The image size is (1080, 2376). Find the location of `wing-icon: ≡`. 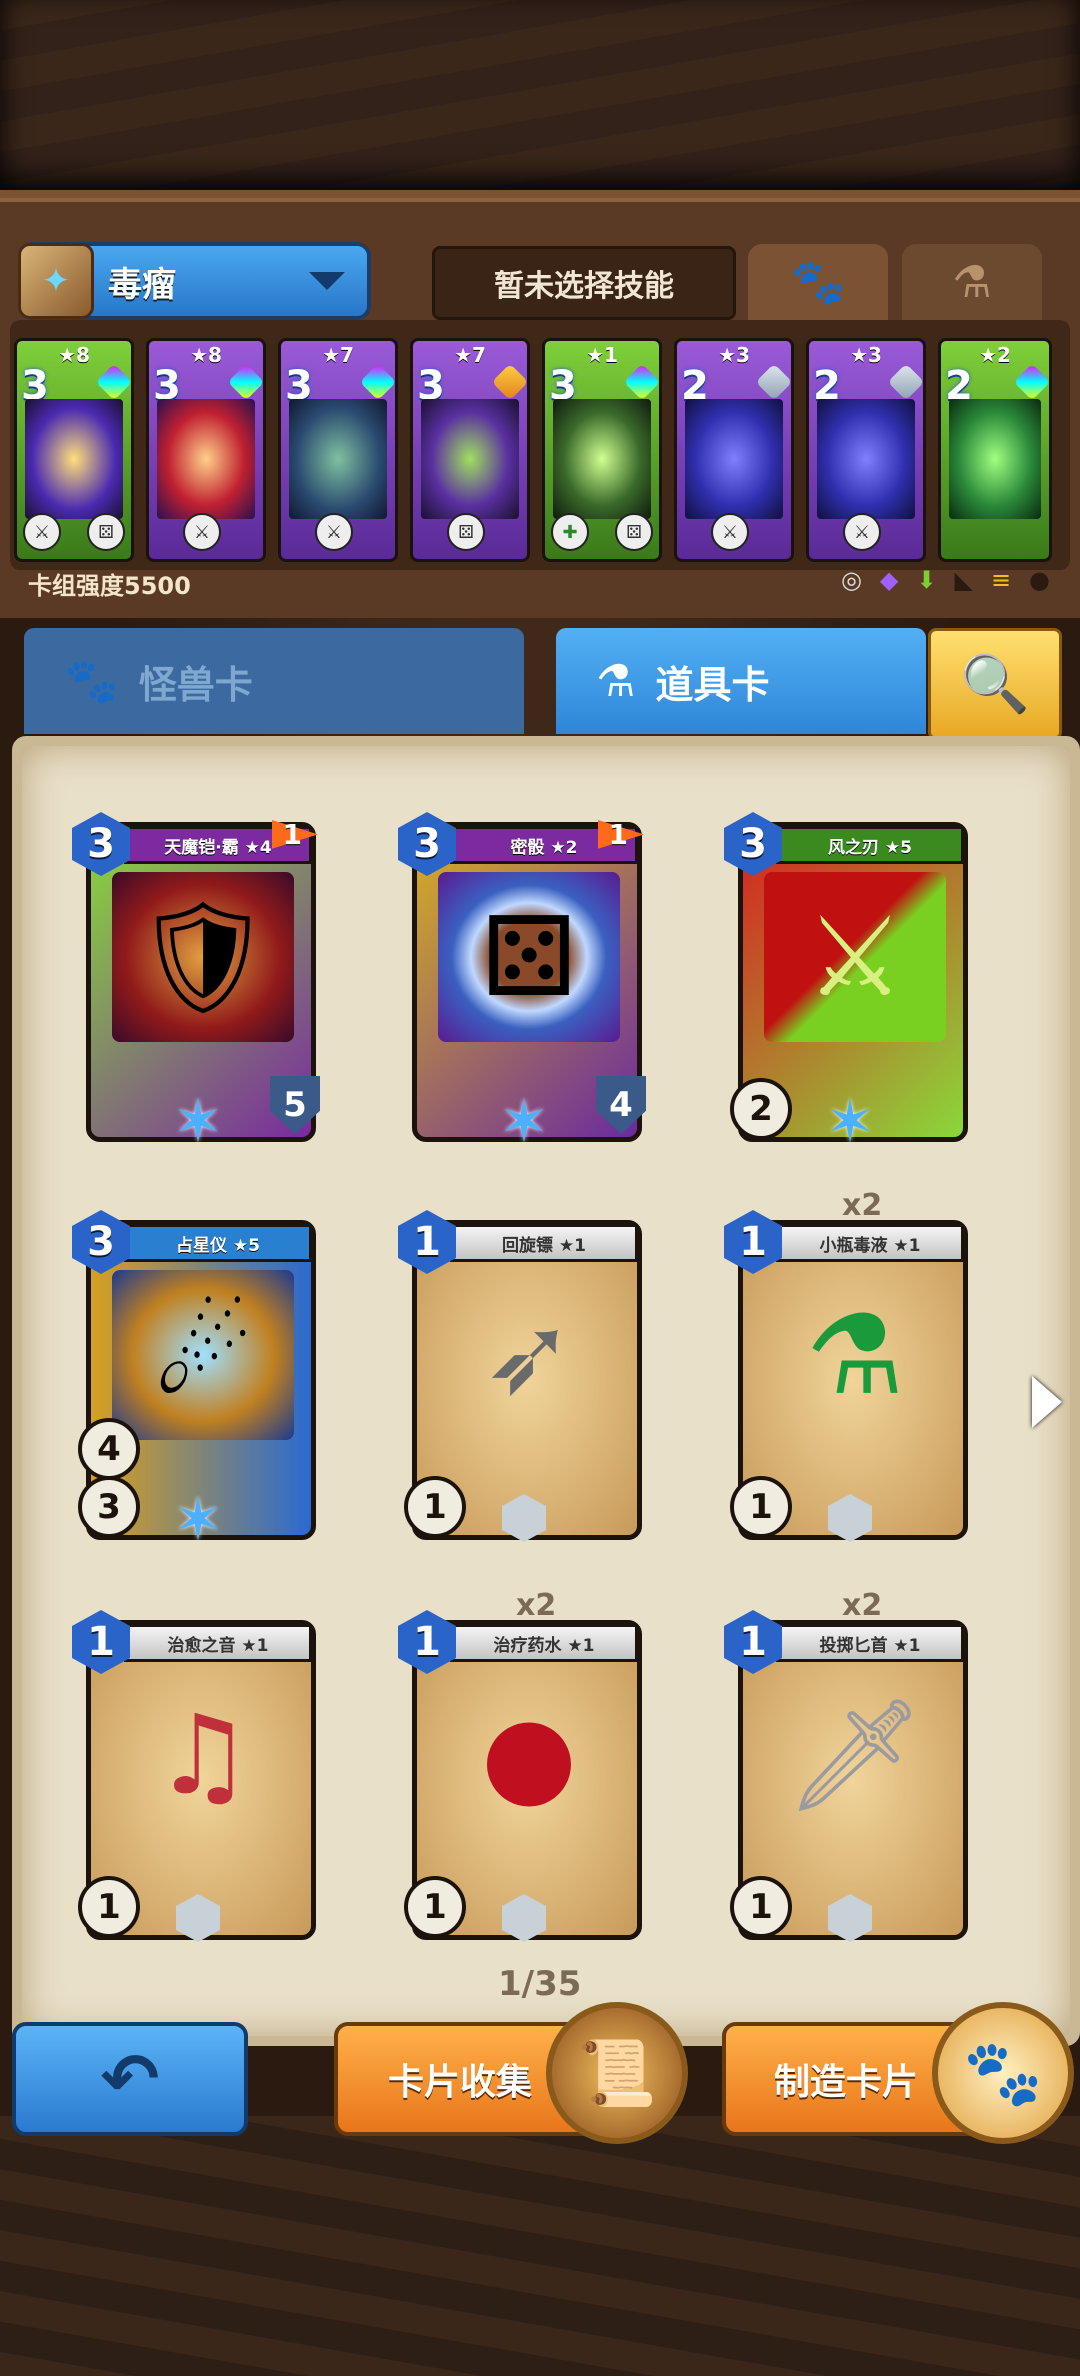

wing-icon: ≡ is located at coordinates (1001, 580).